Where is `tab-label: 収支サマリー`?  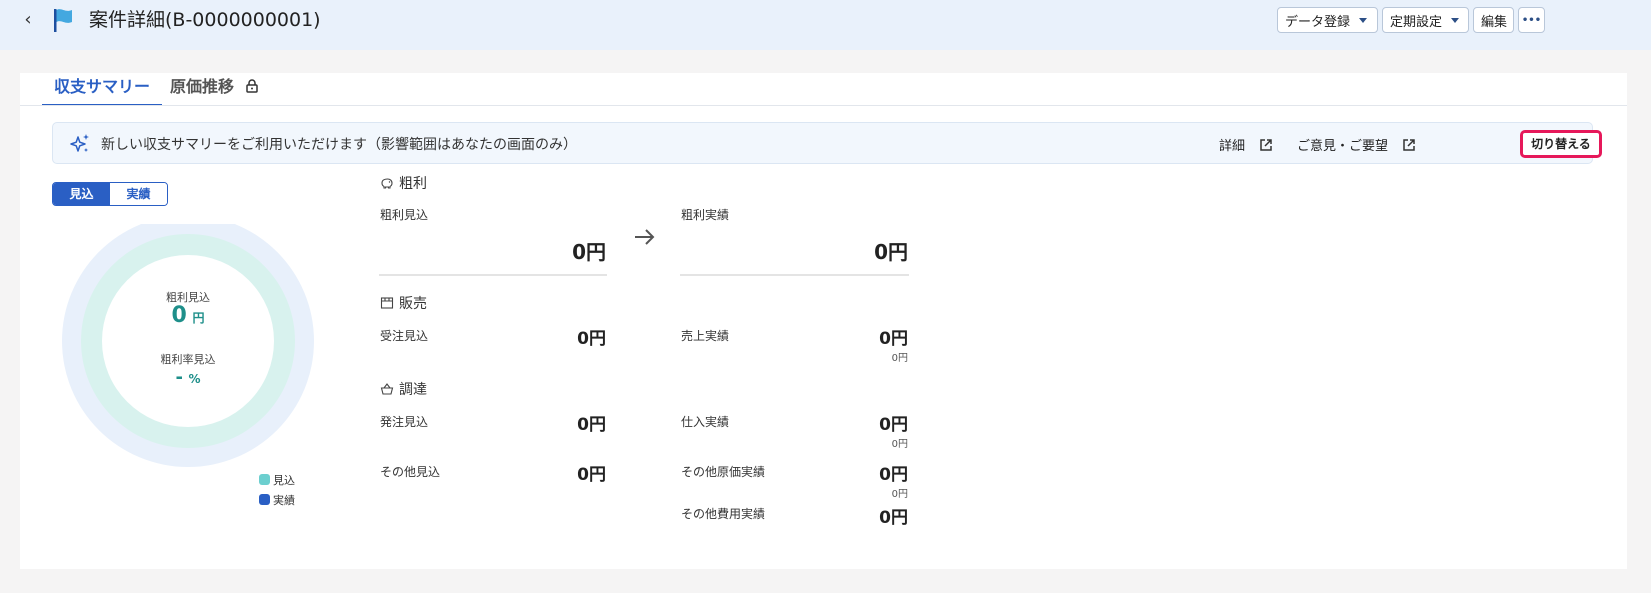 tab-label: 収支サマリー is located at coordinates (102, 86).